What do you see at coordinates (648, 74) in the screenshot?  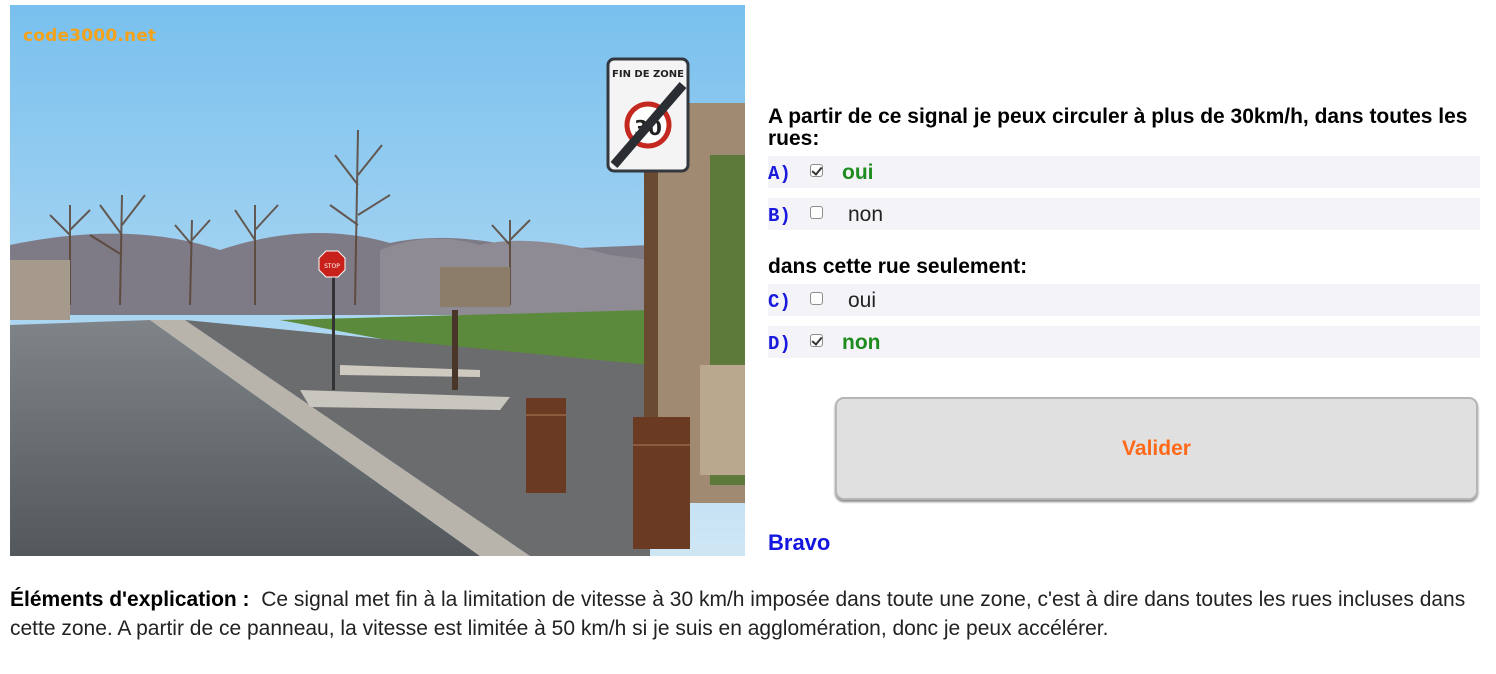 I see `sign-top-text: FIN DE ZONE` at bounding box center [648, 74].